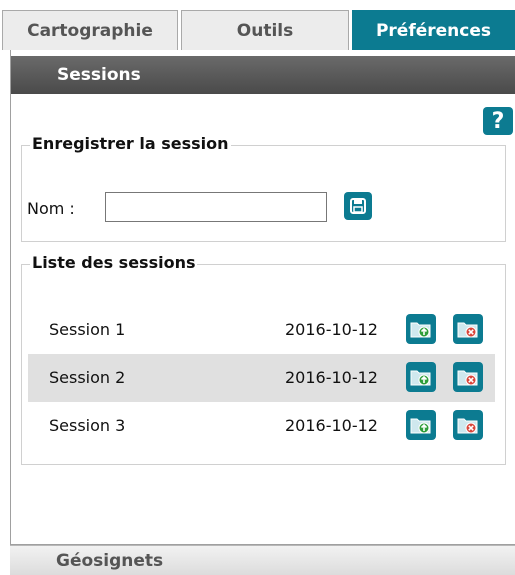  Describe the element at coordinates (263, 75) in the screenshot. I see `sessions-header: Sessions` at that location.